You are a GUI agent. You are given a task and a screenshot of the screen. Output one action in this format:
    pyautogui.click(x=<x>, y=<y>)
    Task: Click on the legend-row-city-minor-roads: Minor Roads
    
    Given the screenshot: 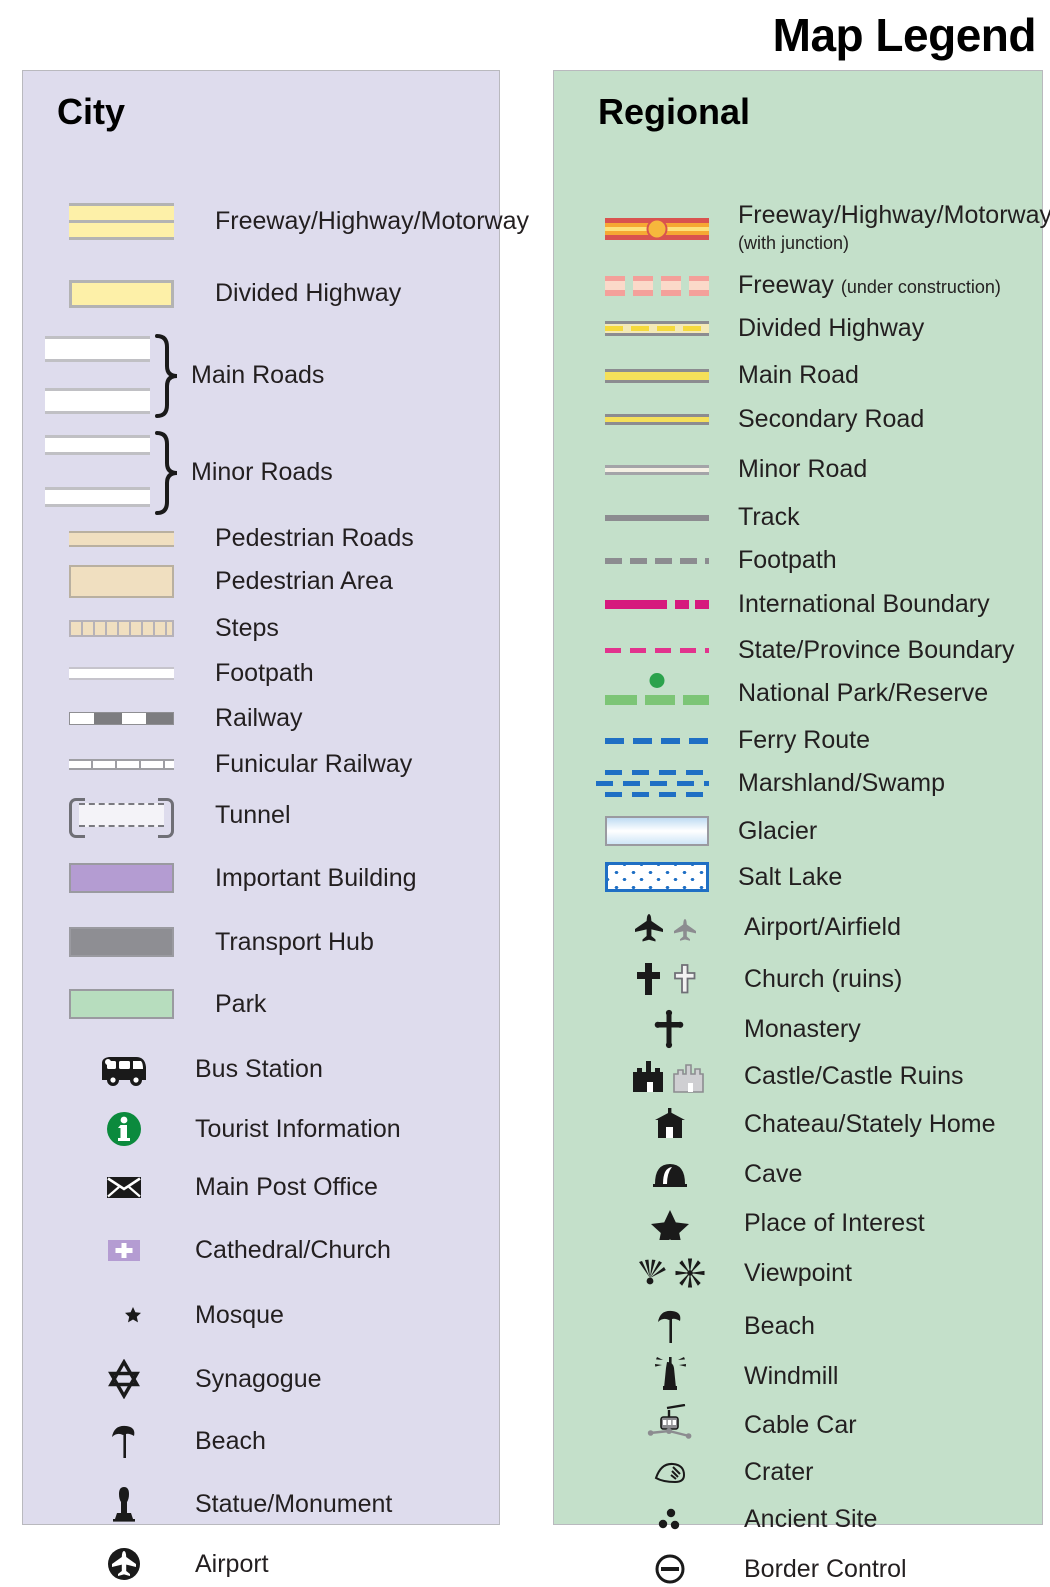 What is the action you would take?
    pyautogui.click(x=189, y=473)
    